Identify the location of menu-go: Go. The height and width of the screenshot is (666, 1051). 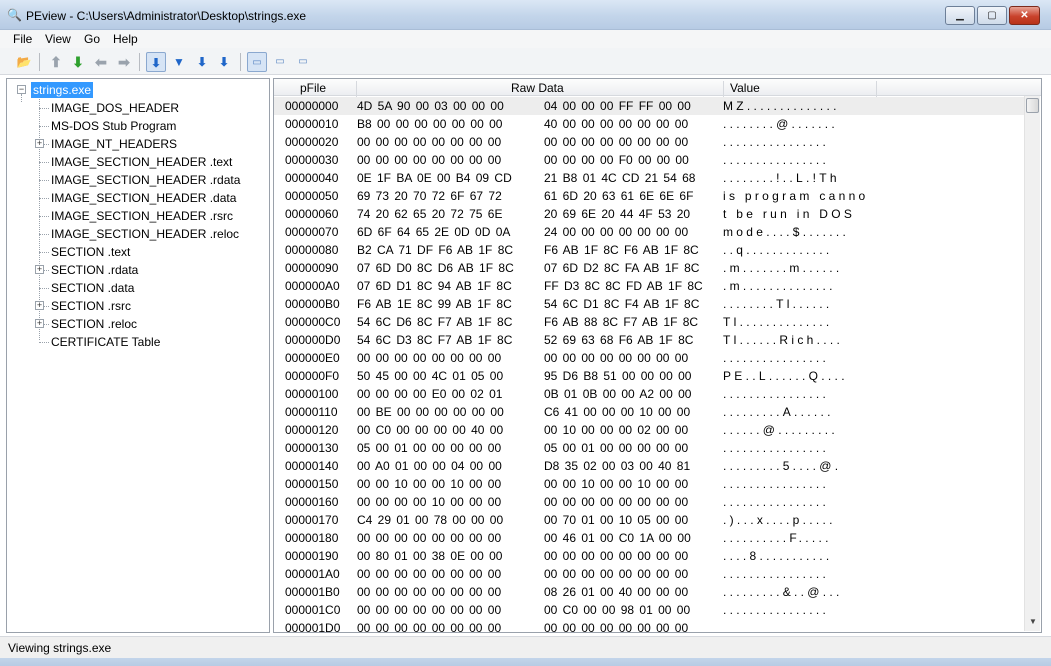
(92, 39).